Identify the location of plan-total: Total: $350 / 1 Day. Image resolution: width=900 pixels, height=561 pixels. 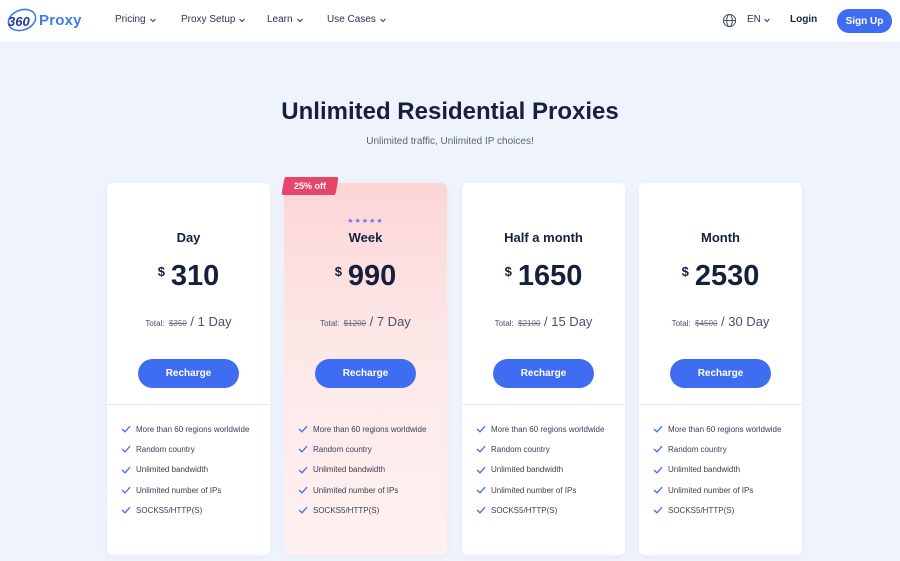
(188, 322).